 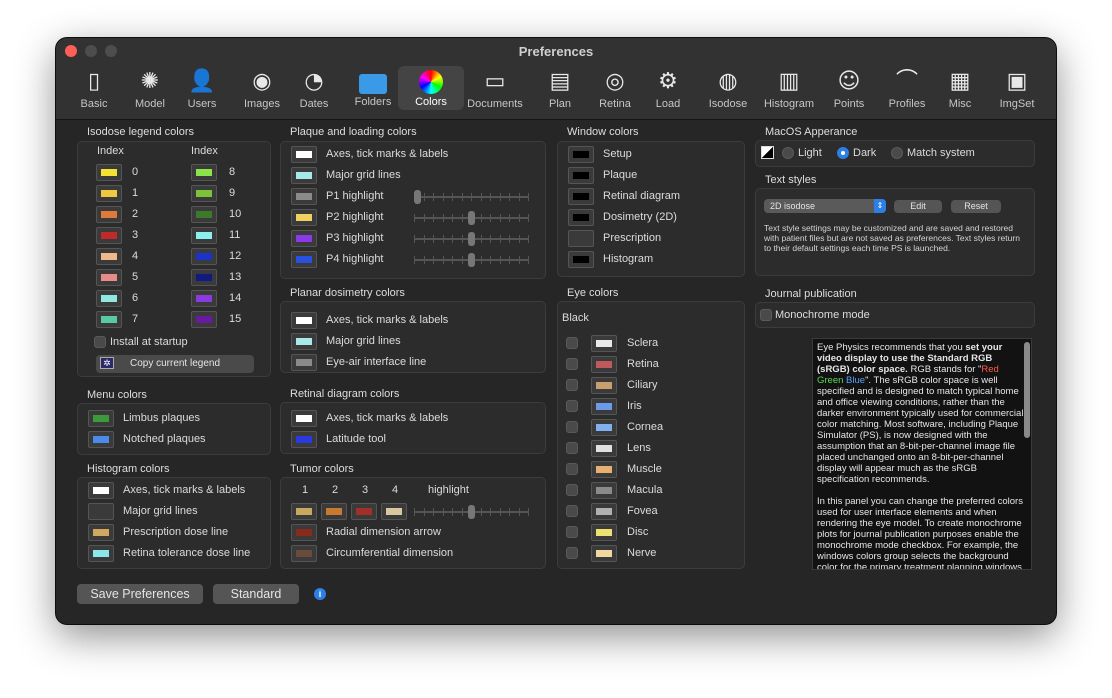 What do you see at coordinates (976, 206) in the screenshot?
I see `text-style-reset-button: Reset` at bounding box center [976, 206].